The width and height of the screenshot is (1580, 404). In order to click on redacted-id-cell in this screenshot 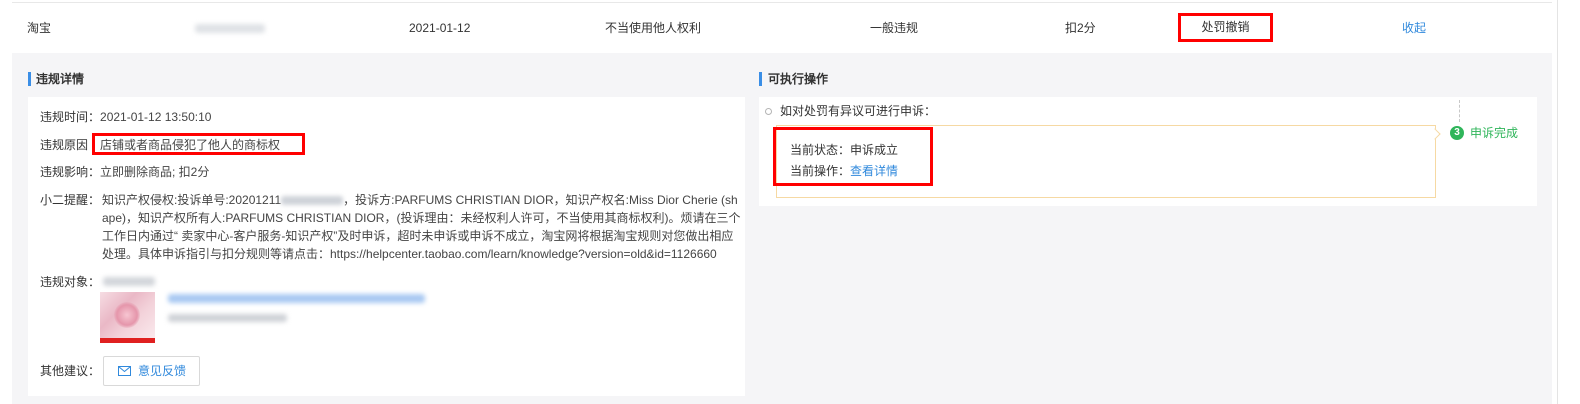, I will do `click(230, 28)`.